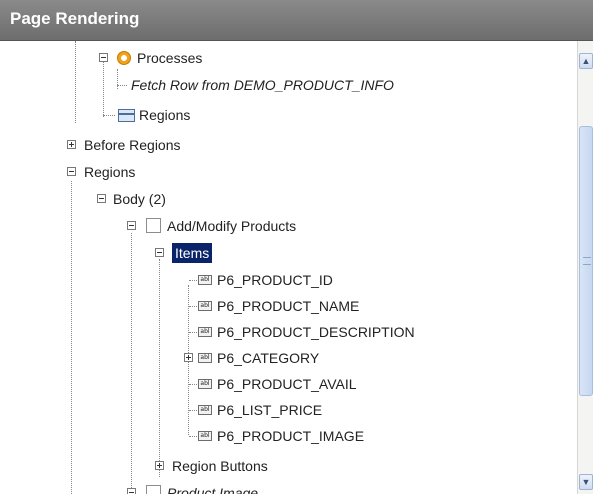 This screenshot has height=494, width=593. Describe the element at coordinates (262, 85) in the screenshot. I see `tree-node-label: Fetch Row from DEMO_PRODUCT_INFO` at that location.